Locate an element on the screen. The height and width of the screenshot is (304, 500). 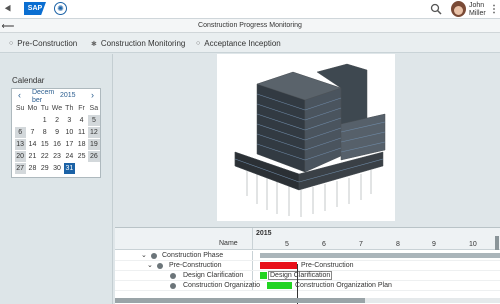
user-name: John Miller is located at coordinates (477, 10).